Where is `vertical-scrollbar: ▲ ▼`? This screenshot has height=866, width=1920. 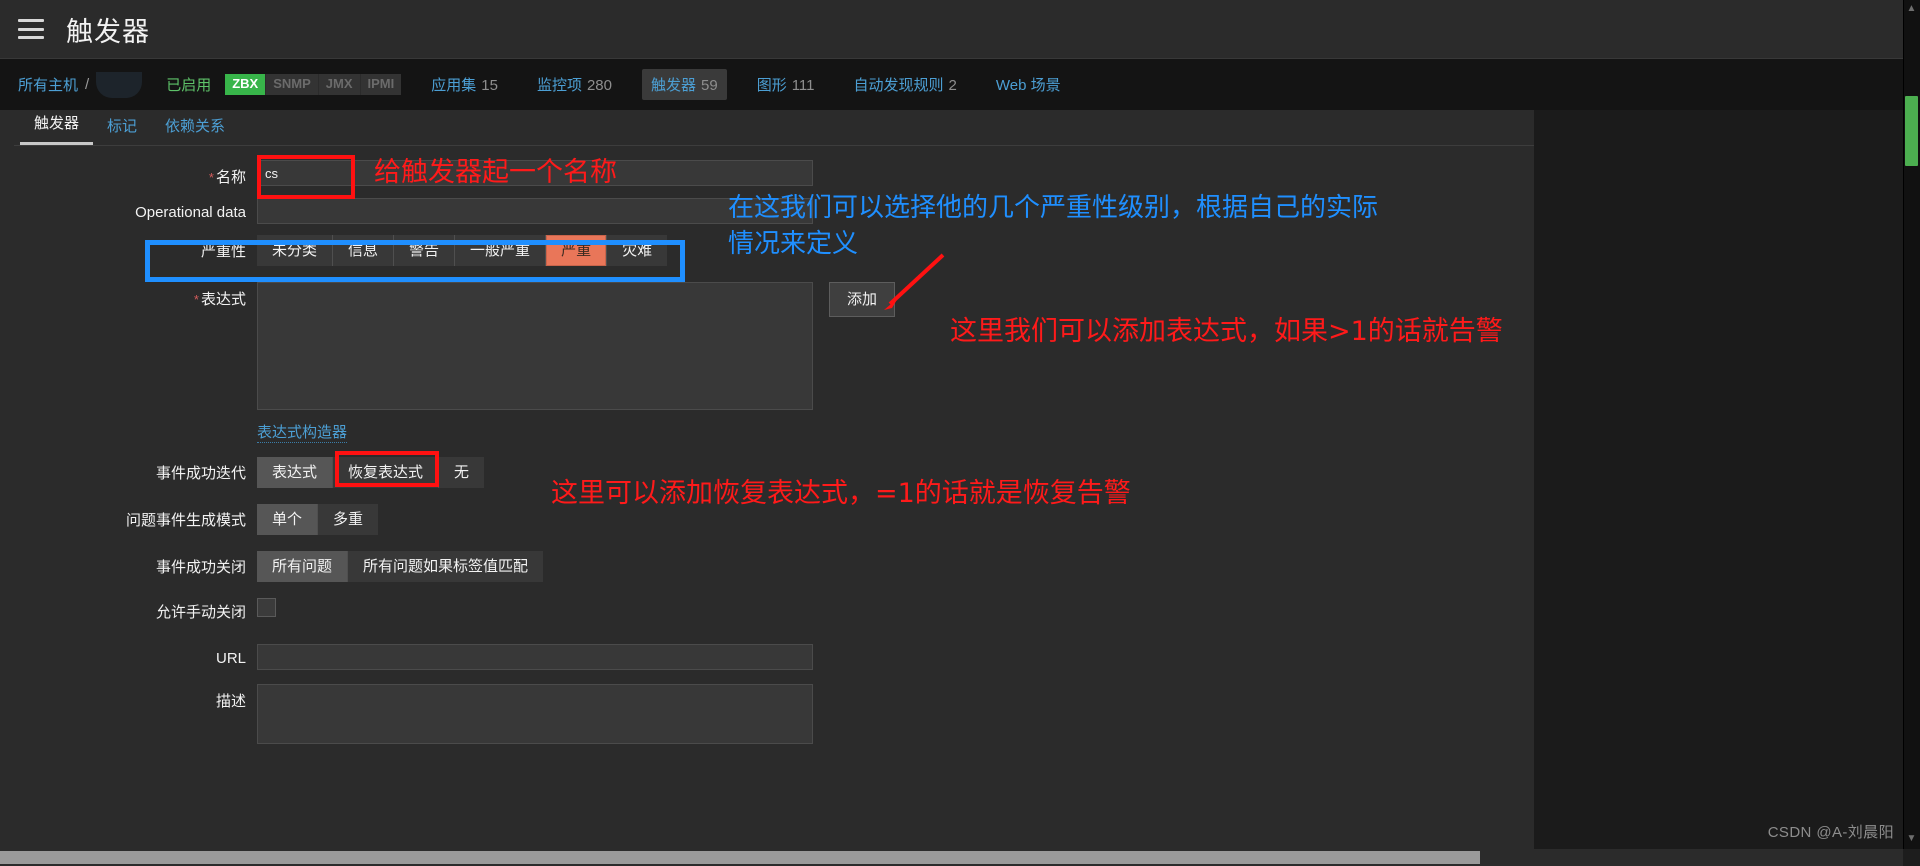 vertical-scrollbar: ▲ ▼ is located at coordinates (1911, 433).